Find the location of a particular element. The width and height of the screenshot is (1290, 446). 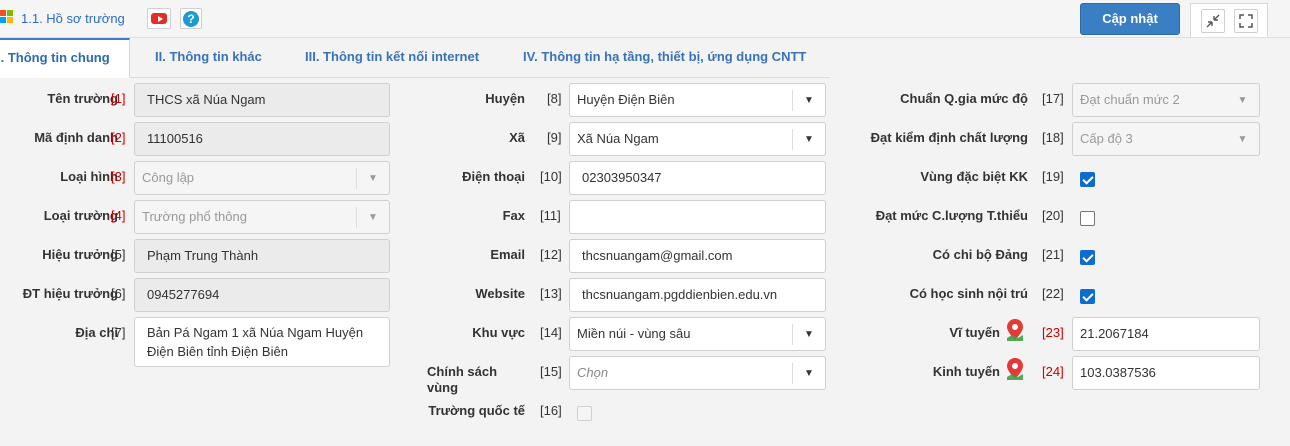

commune-select: Xã Núa Ngam ▼ is located at coordinates (697, 139).